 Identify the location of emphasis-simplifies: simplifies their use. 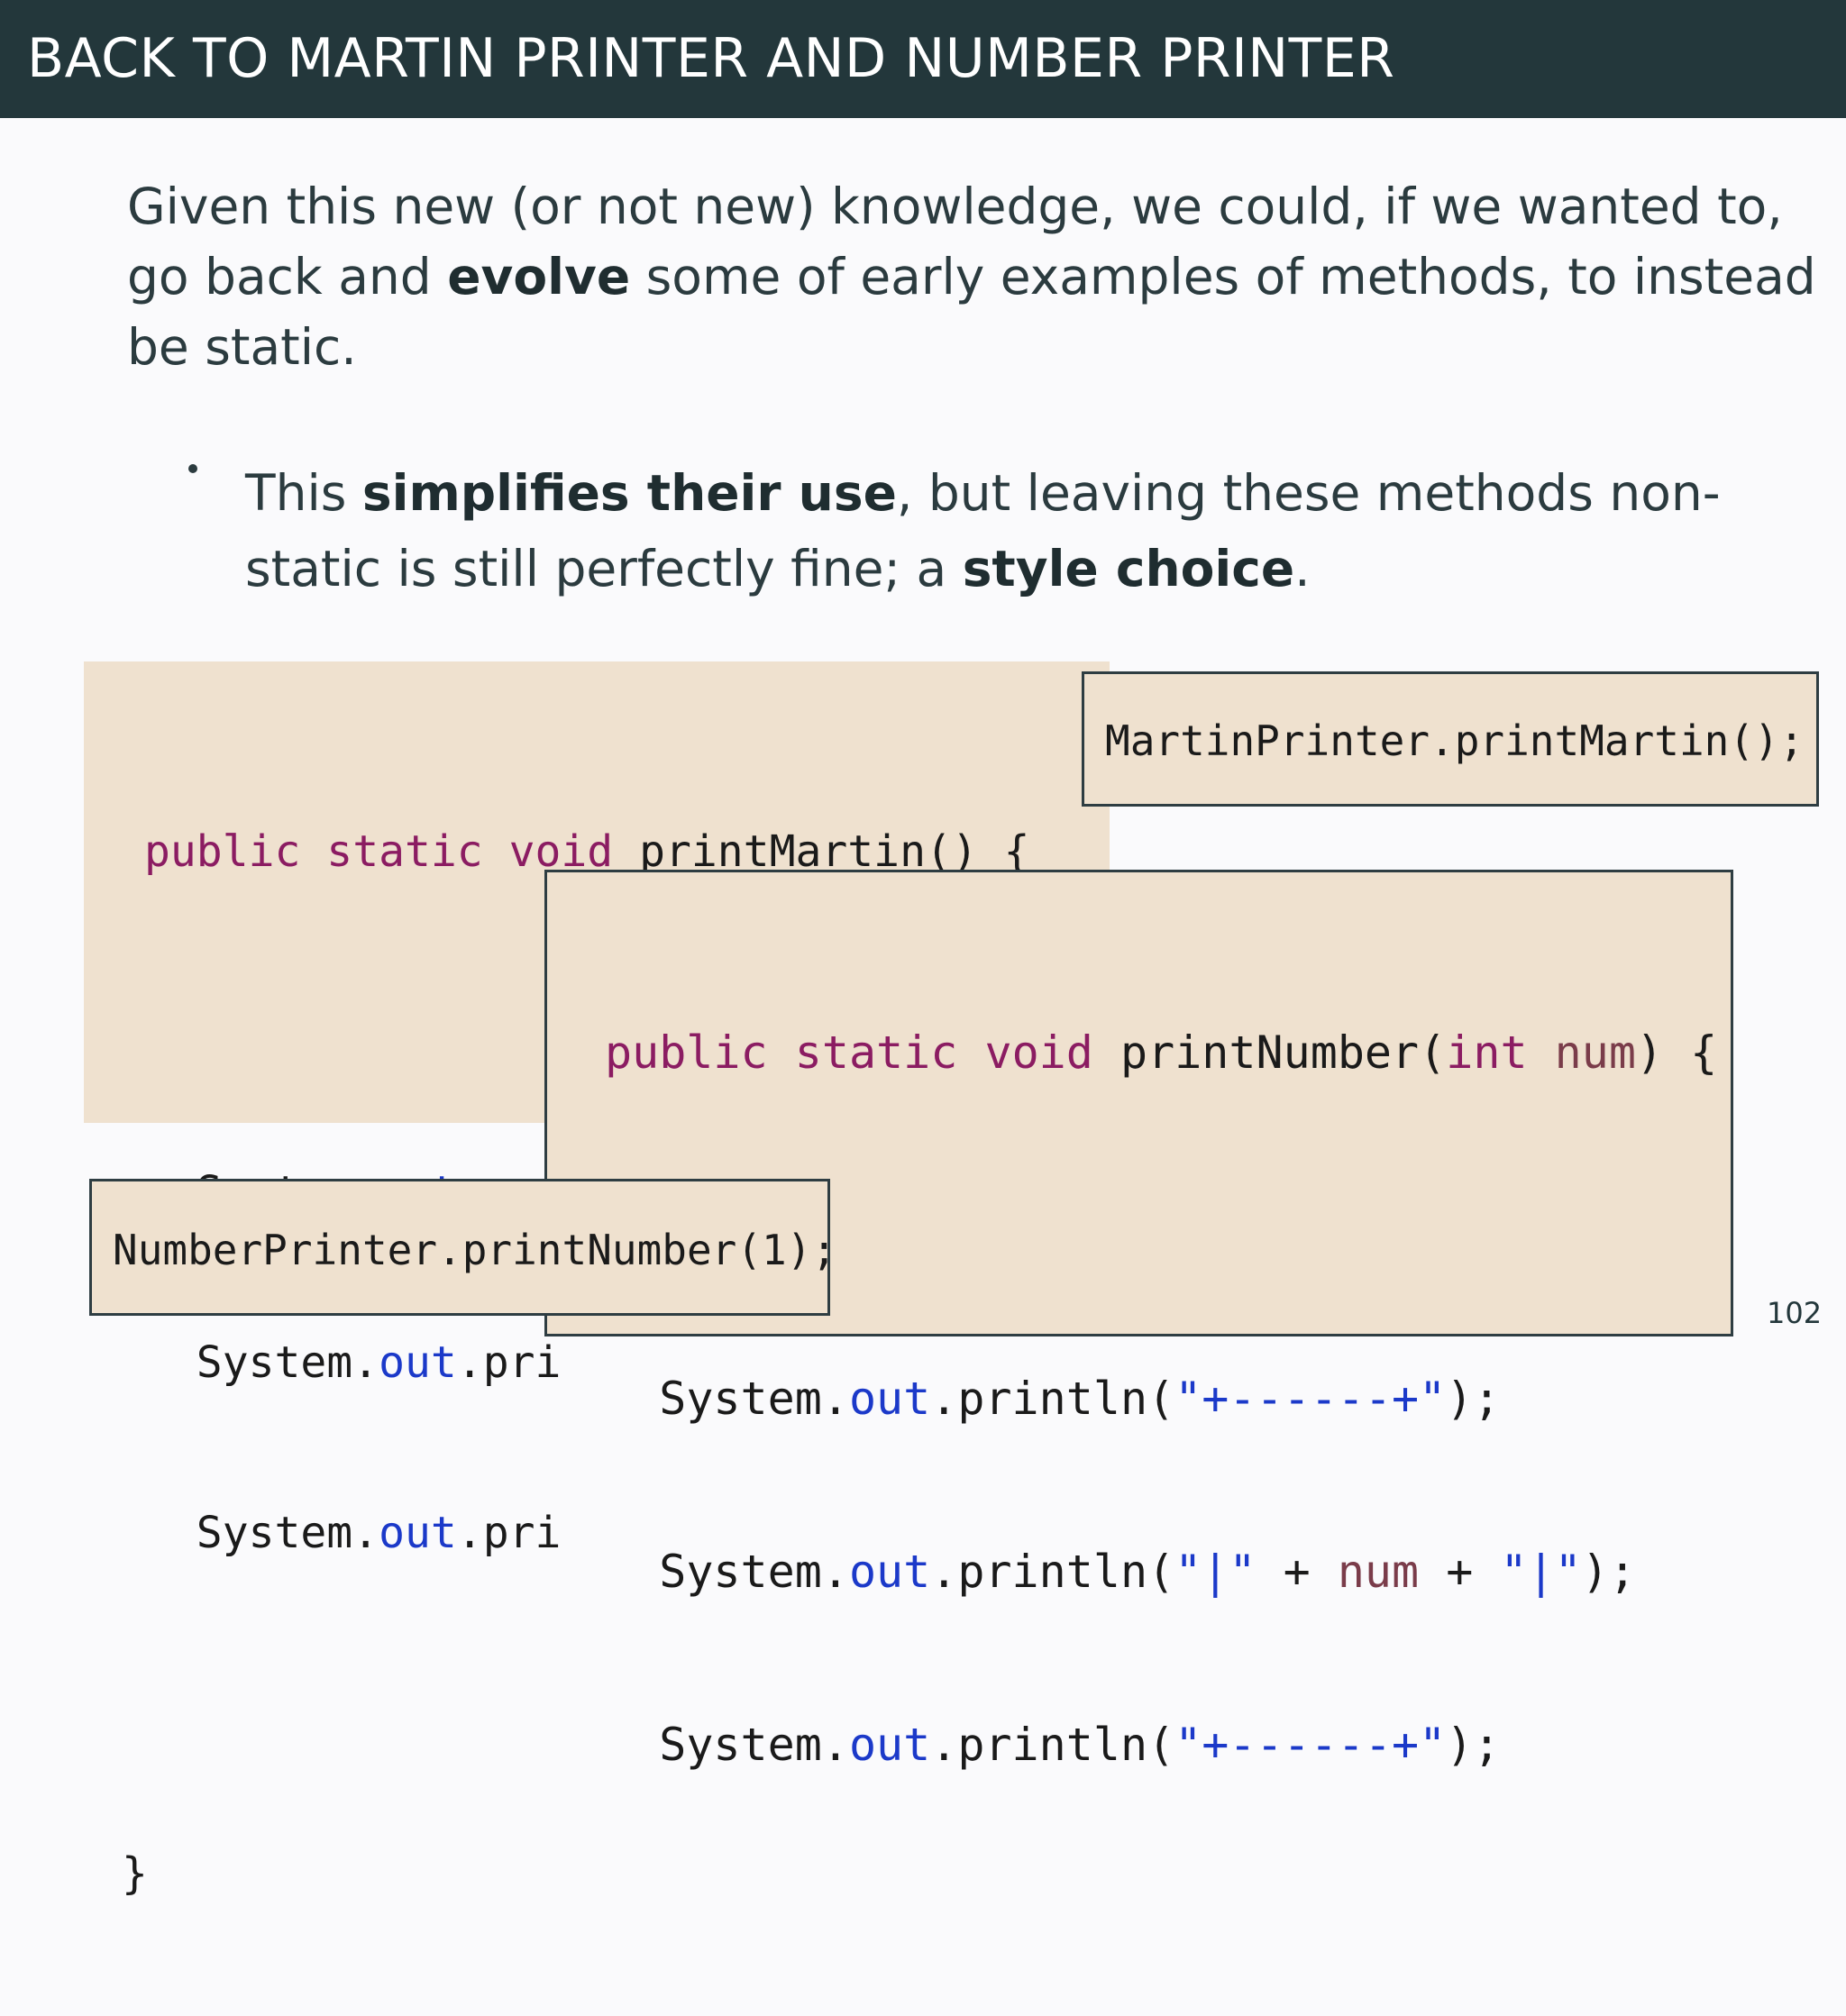
(629, 493).